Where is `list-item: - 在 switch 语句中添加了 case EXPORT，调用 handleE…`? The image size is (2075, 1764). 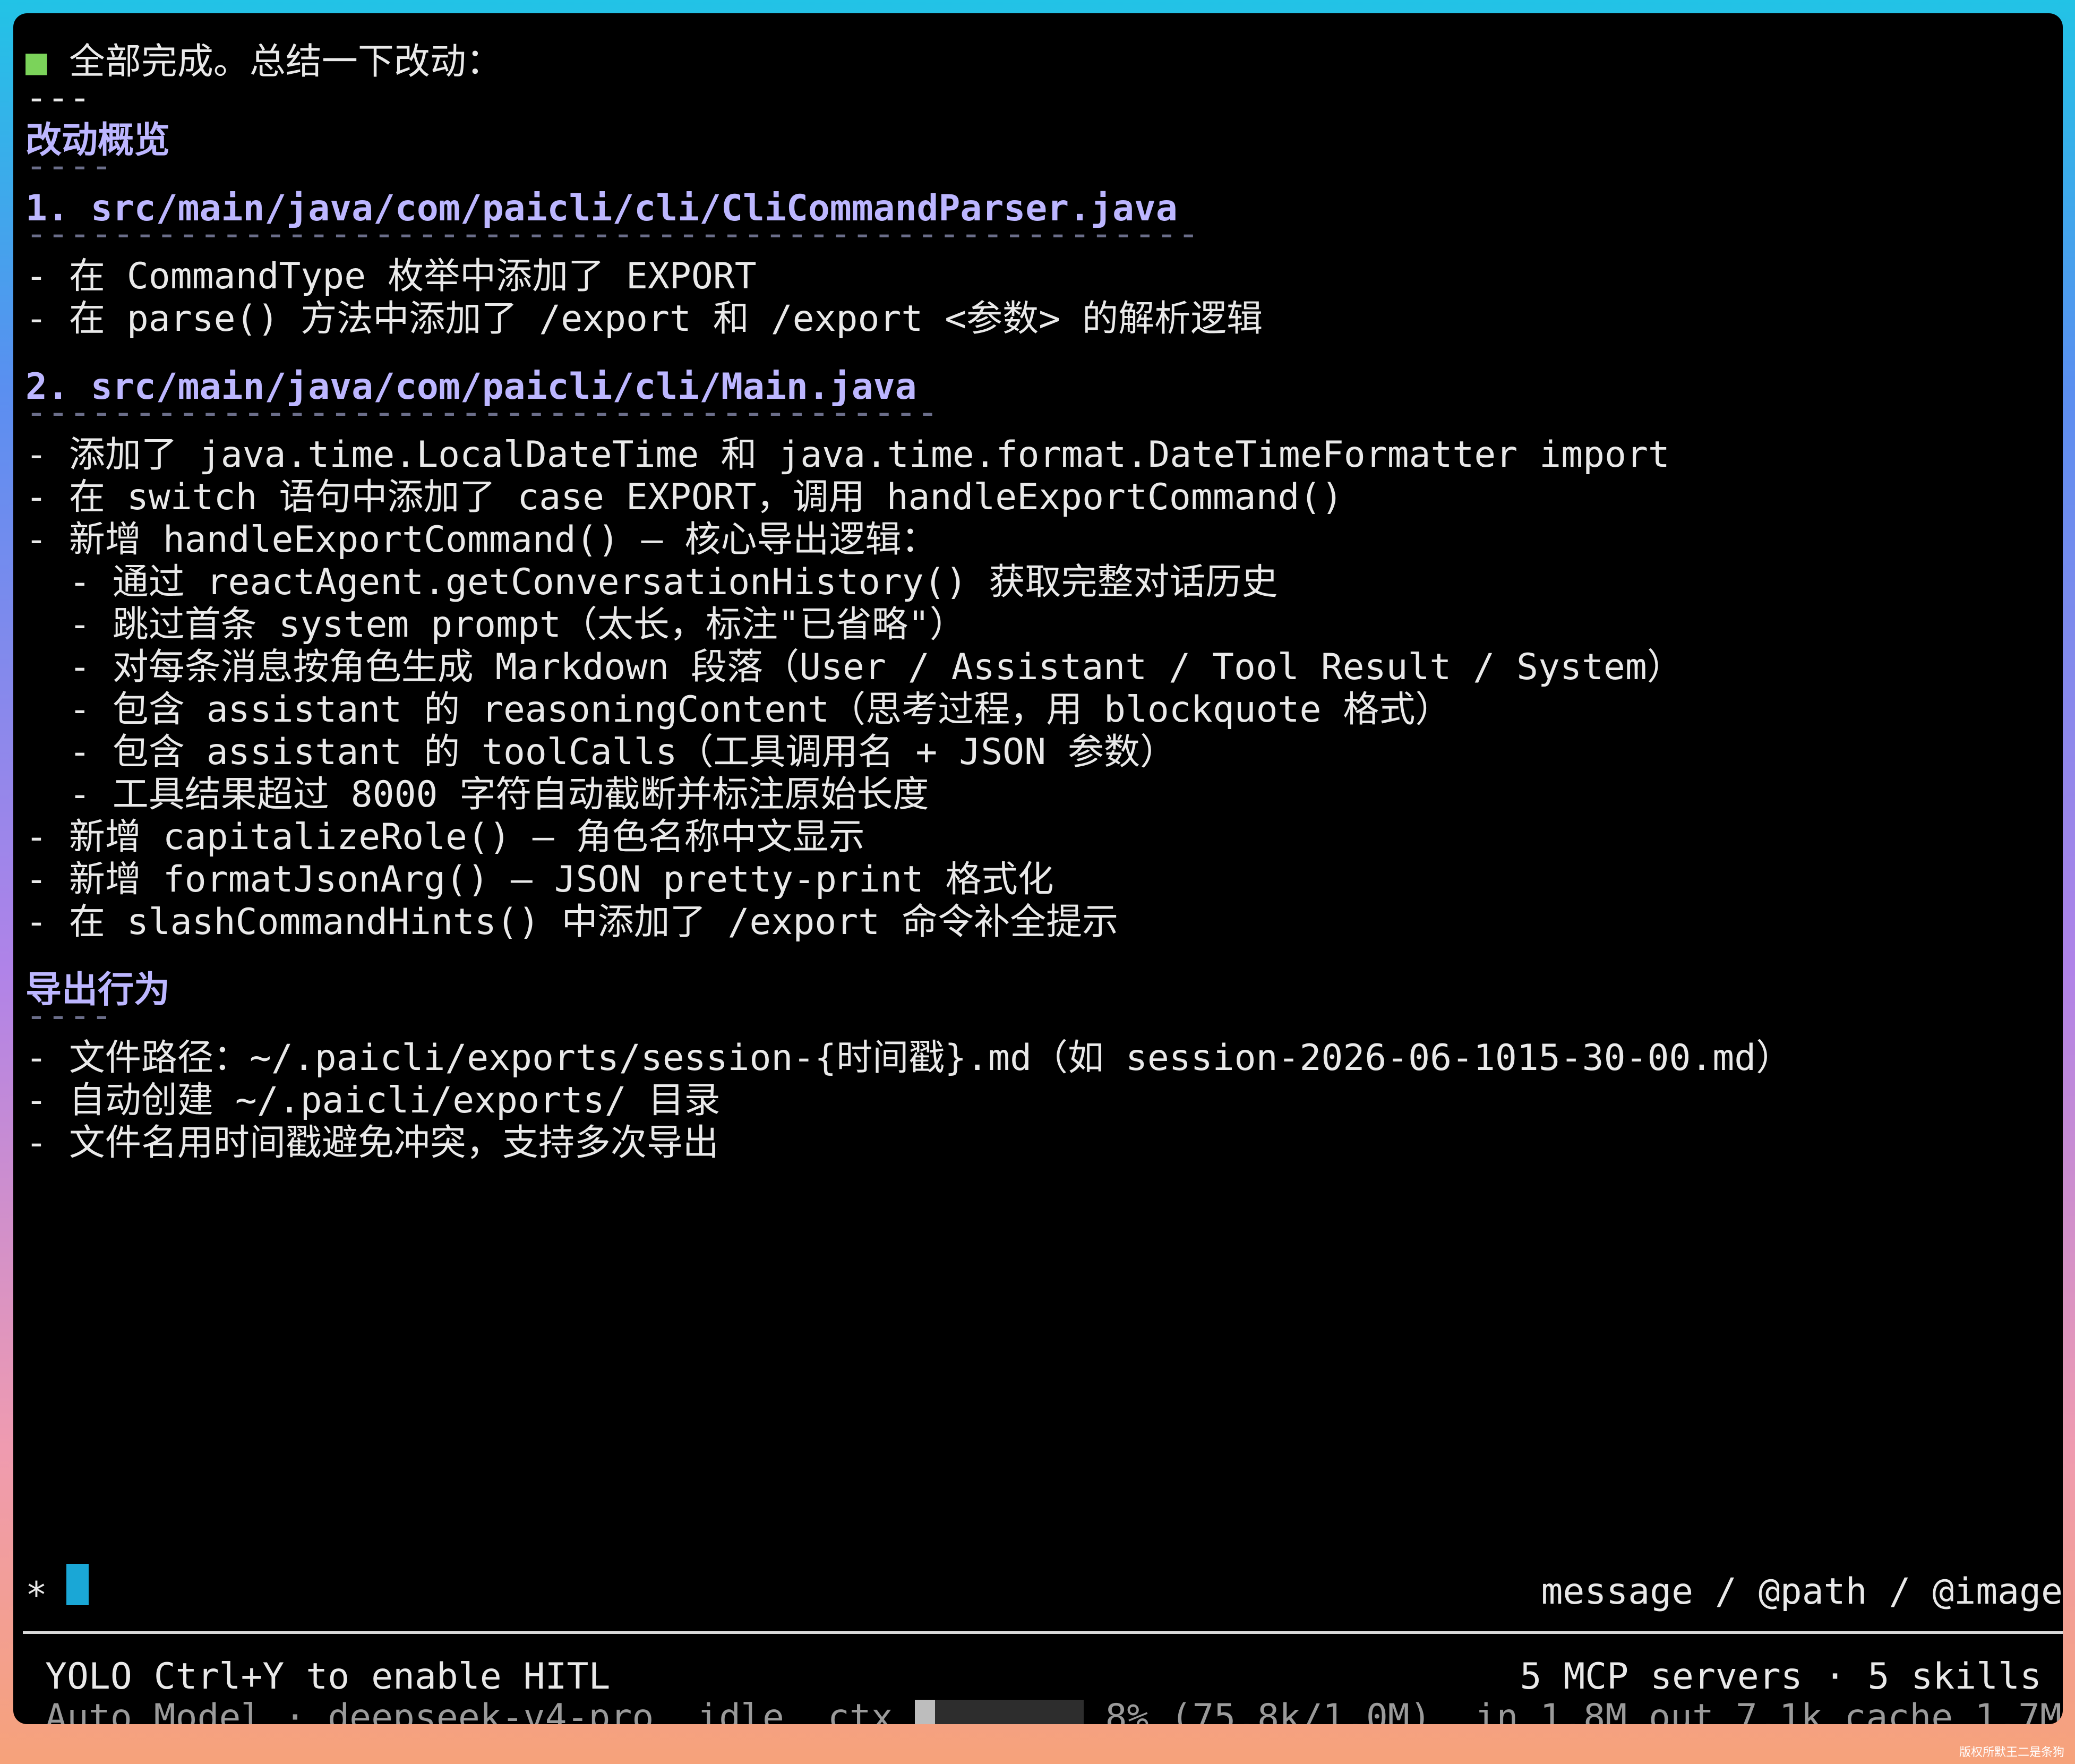
list-item: - 在 switch 语句中添加了 case EXPORT，调用 handleE… is located at coordinates (684, 497).